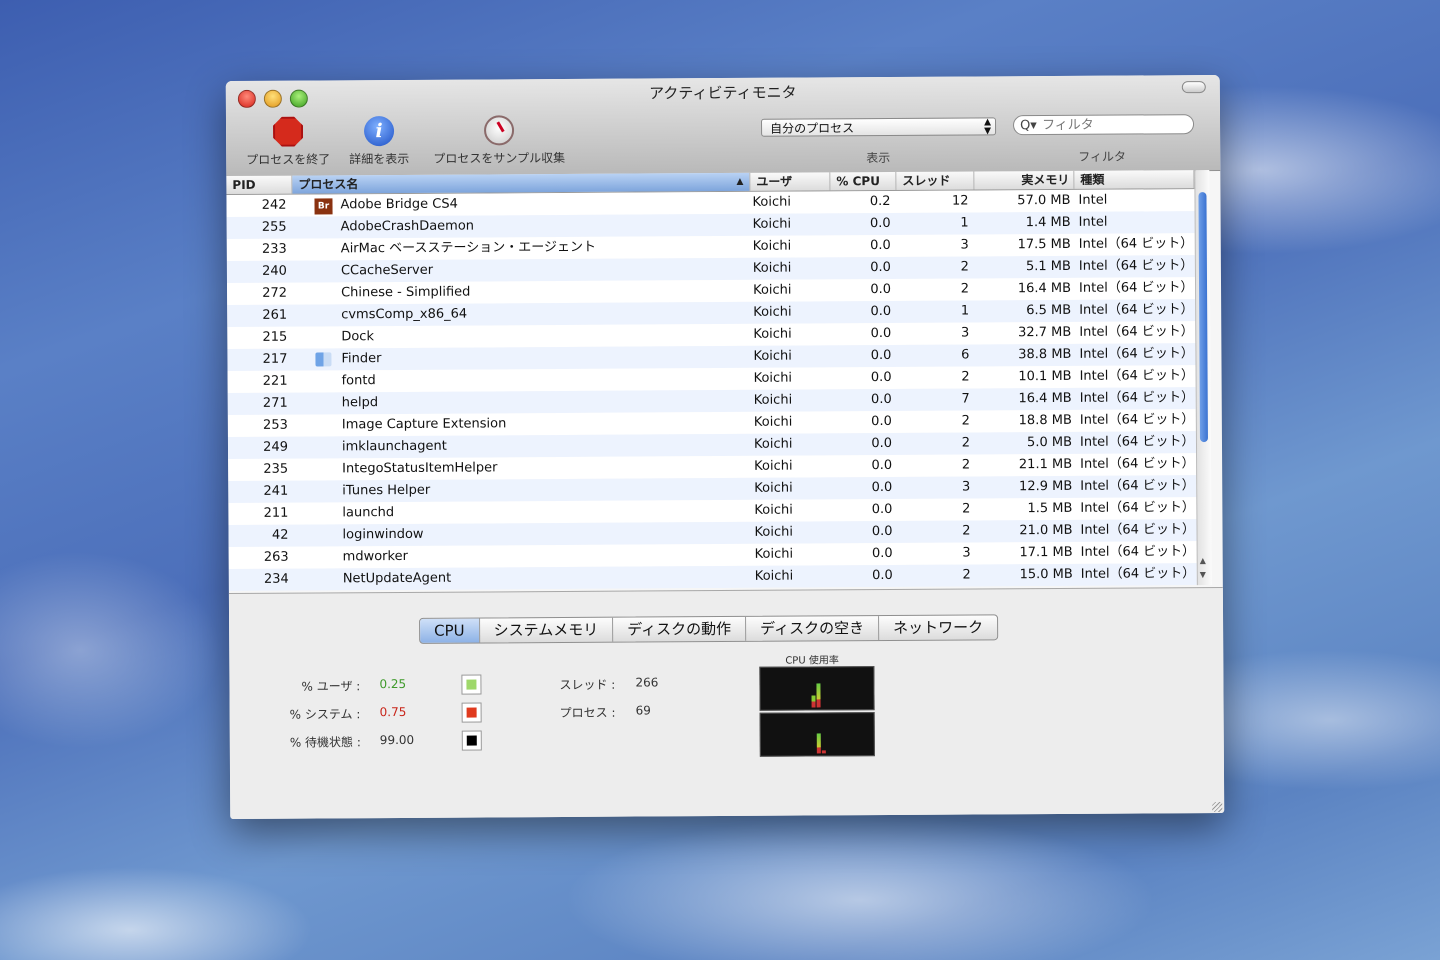 The image size is (1440, 960). I want to click on pid-cell: 261, so click(275, 315).